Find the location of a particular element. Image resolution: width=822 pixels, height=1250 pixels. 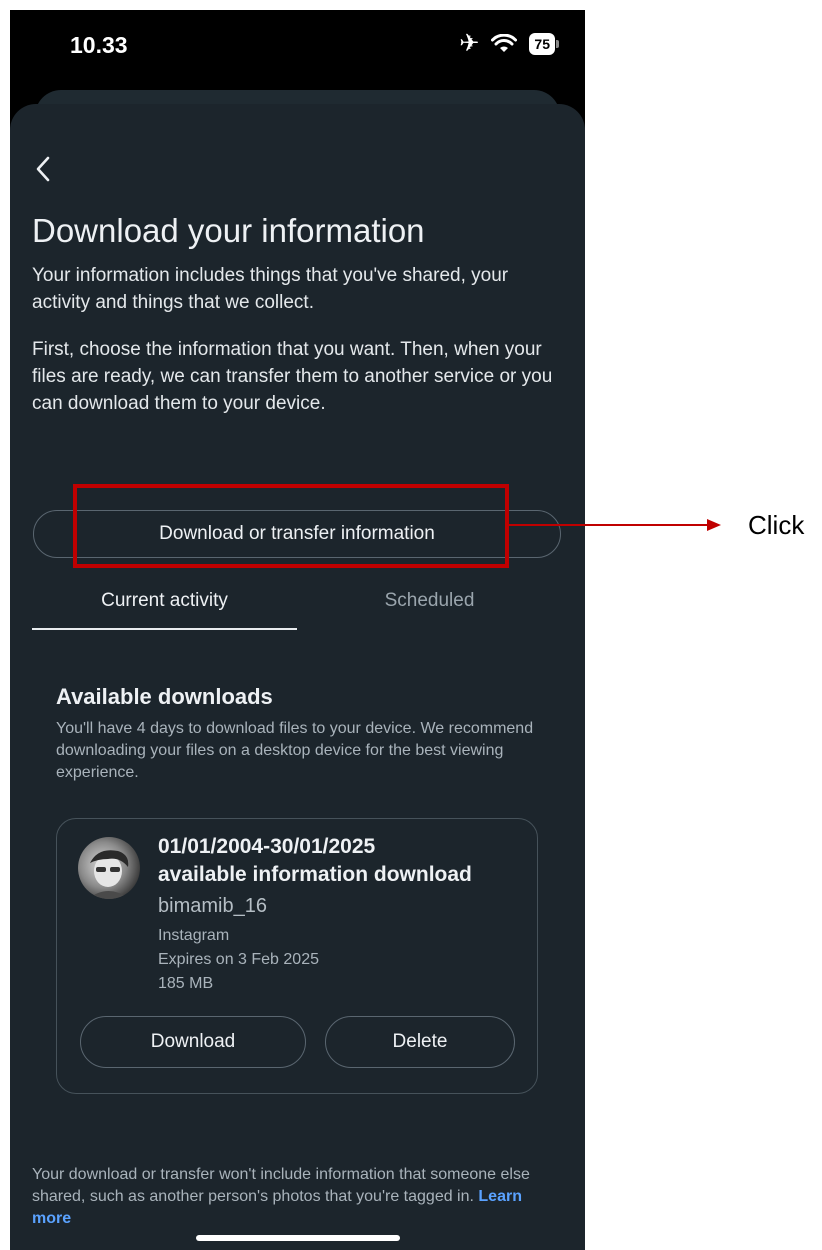

annotation-arrow-line is located at coordinates (609, 525).